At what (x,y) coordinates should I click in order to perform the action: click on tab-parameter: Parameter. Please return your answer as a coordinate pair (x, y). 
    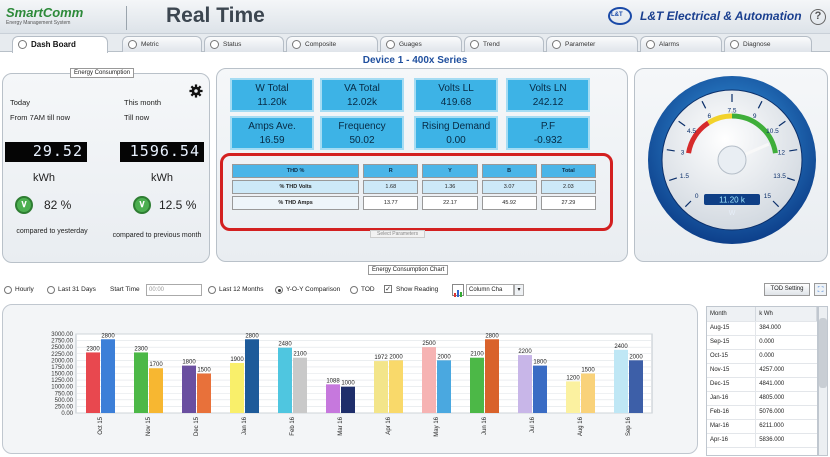
    Looking at the image, I should click on (592, 44).